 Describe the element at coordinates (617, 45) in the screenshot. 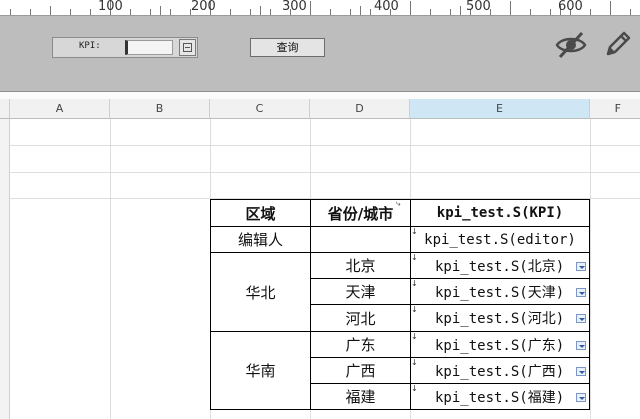

I see `pencil-icon` at that location.